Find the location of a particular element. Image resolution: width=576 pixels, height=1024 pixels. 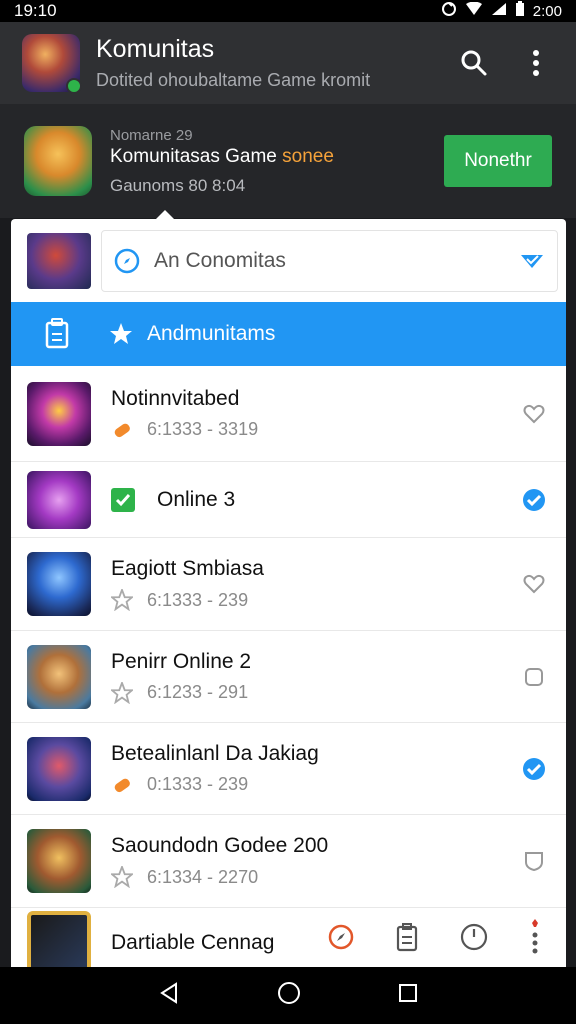

signal-icon is located at coordinates (499, 11).